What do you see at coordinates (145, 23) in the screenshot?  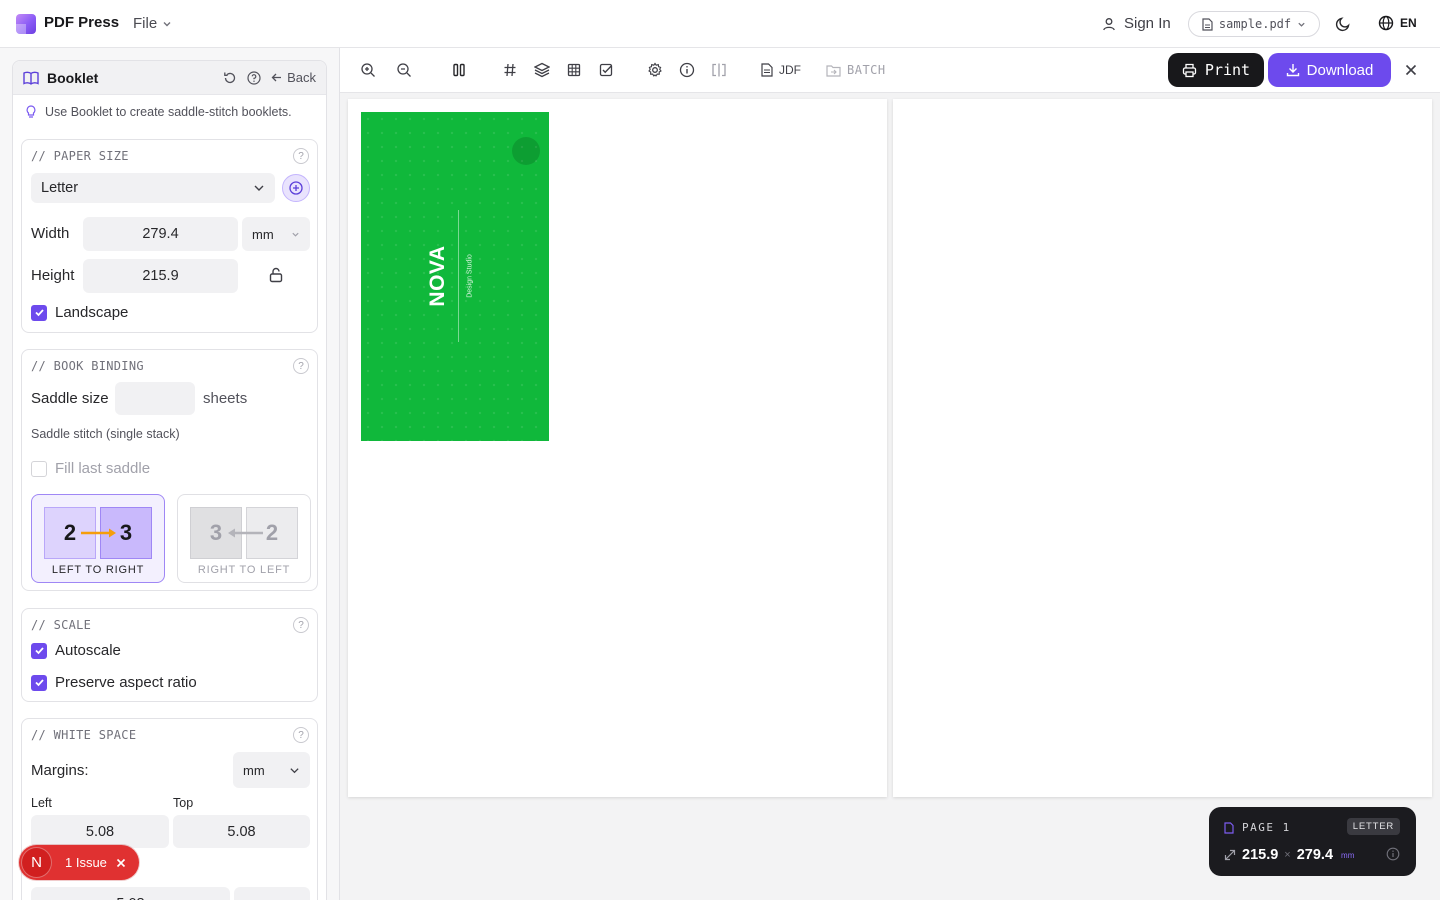 I see `file-menu-label: File` at bounding box center [145, 23].